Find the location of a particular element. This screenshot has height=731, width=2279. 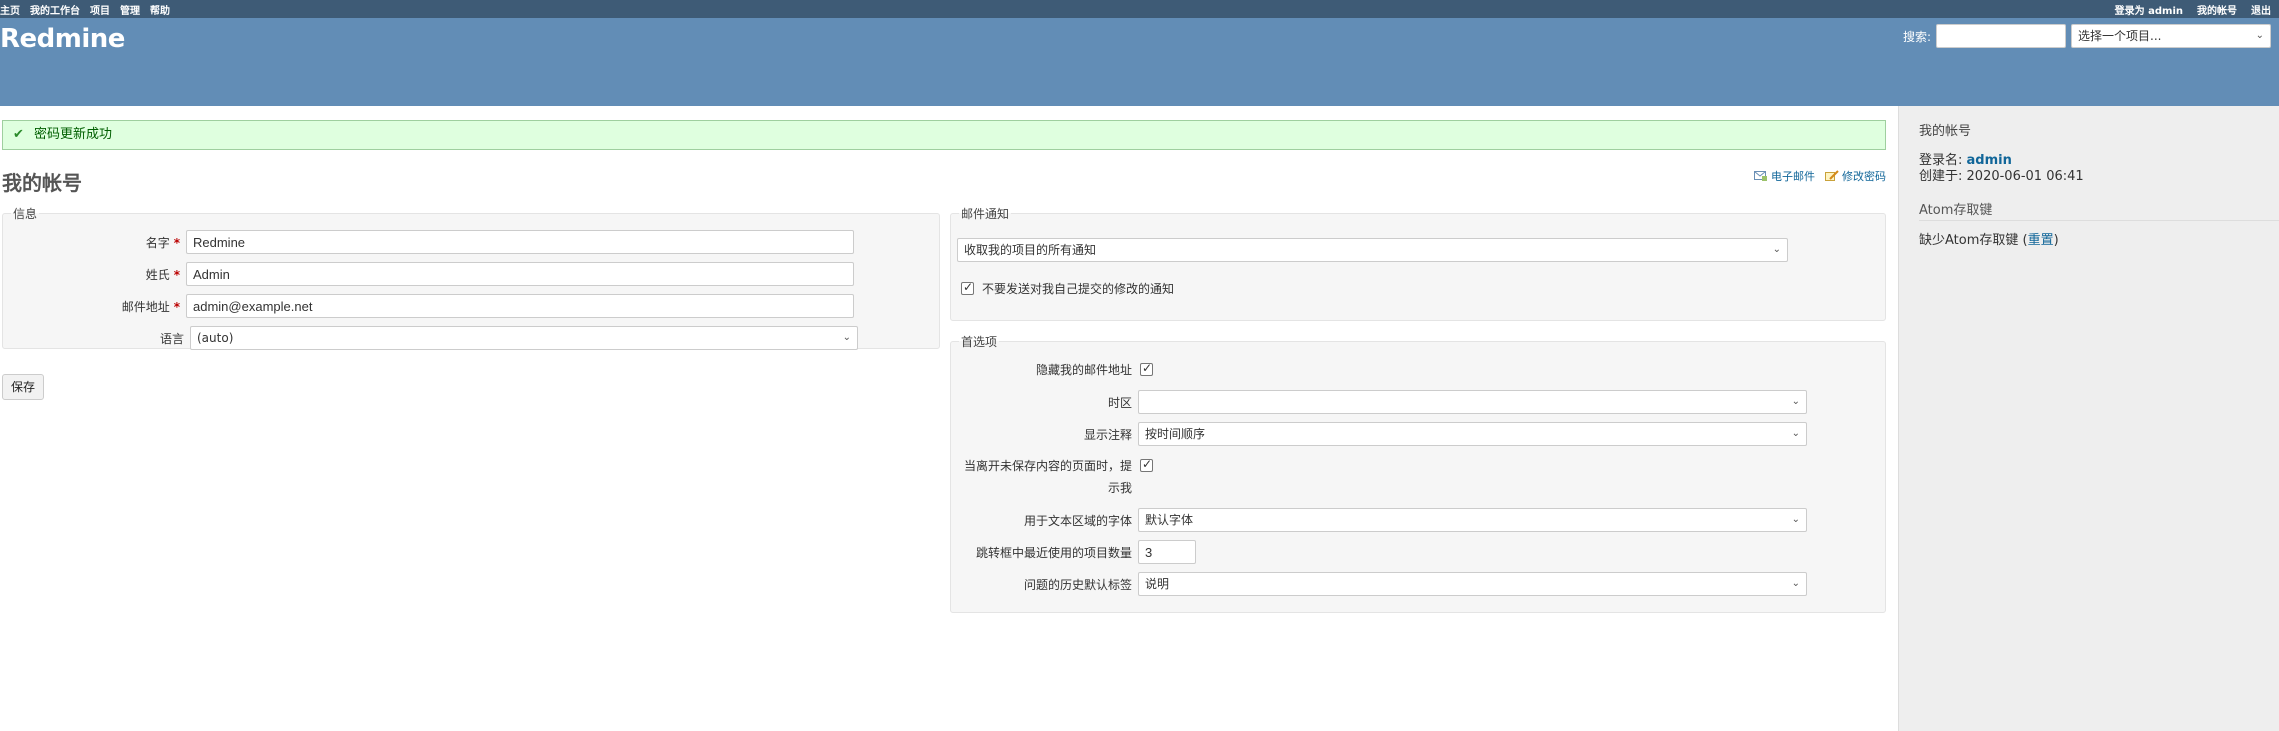

email-icon is located at coordinates (1761, 176).